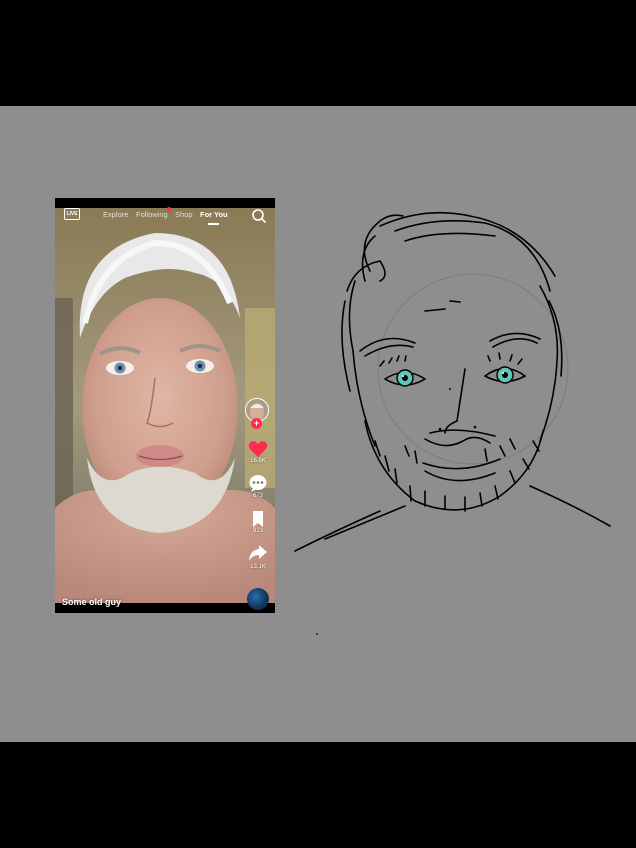 The height and width of the screenshot is (848, 636). What do you see at coordinates (72, 214) in the screenshot?
I see `live-icon: LIVE` at bounding box center [72, 214].